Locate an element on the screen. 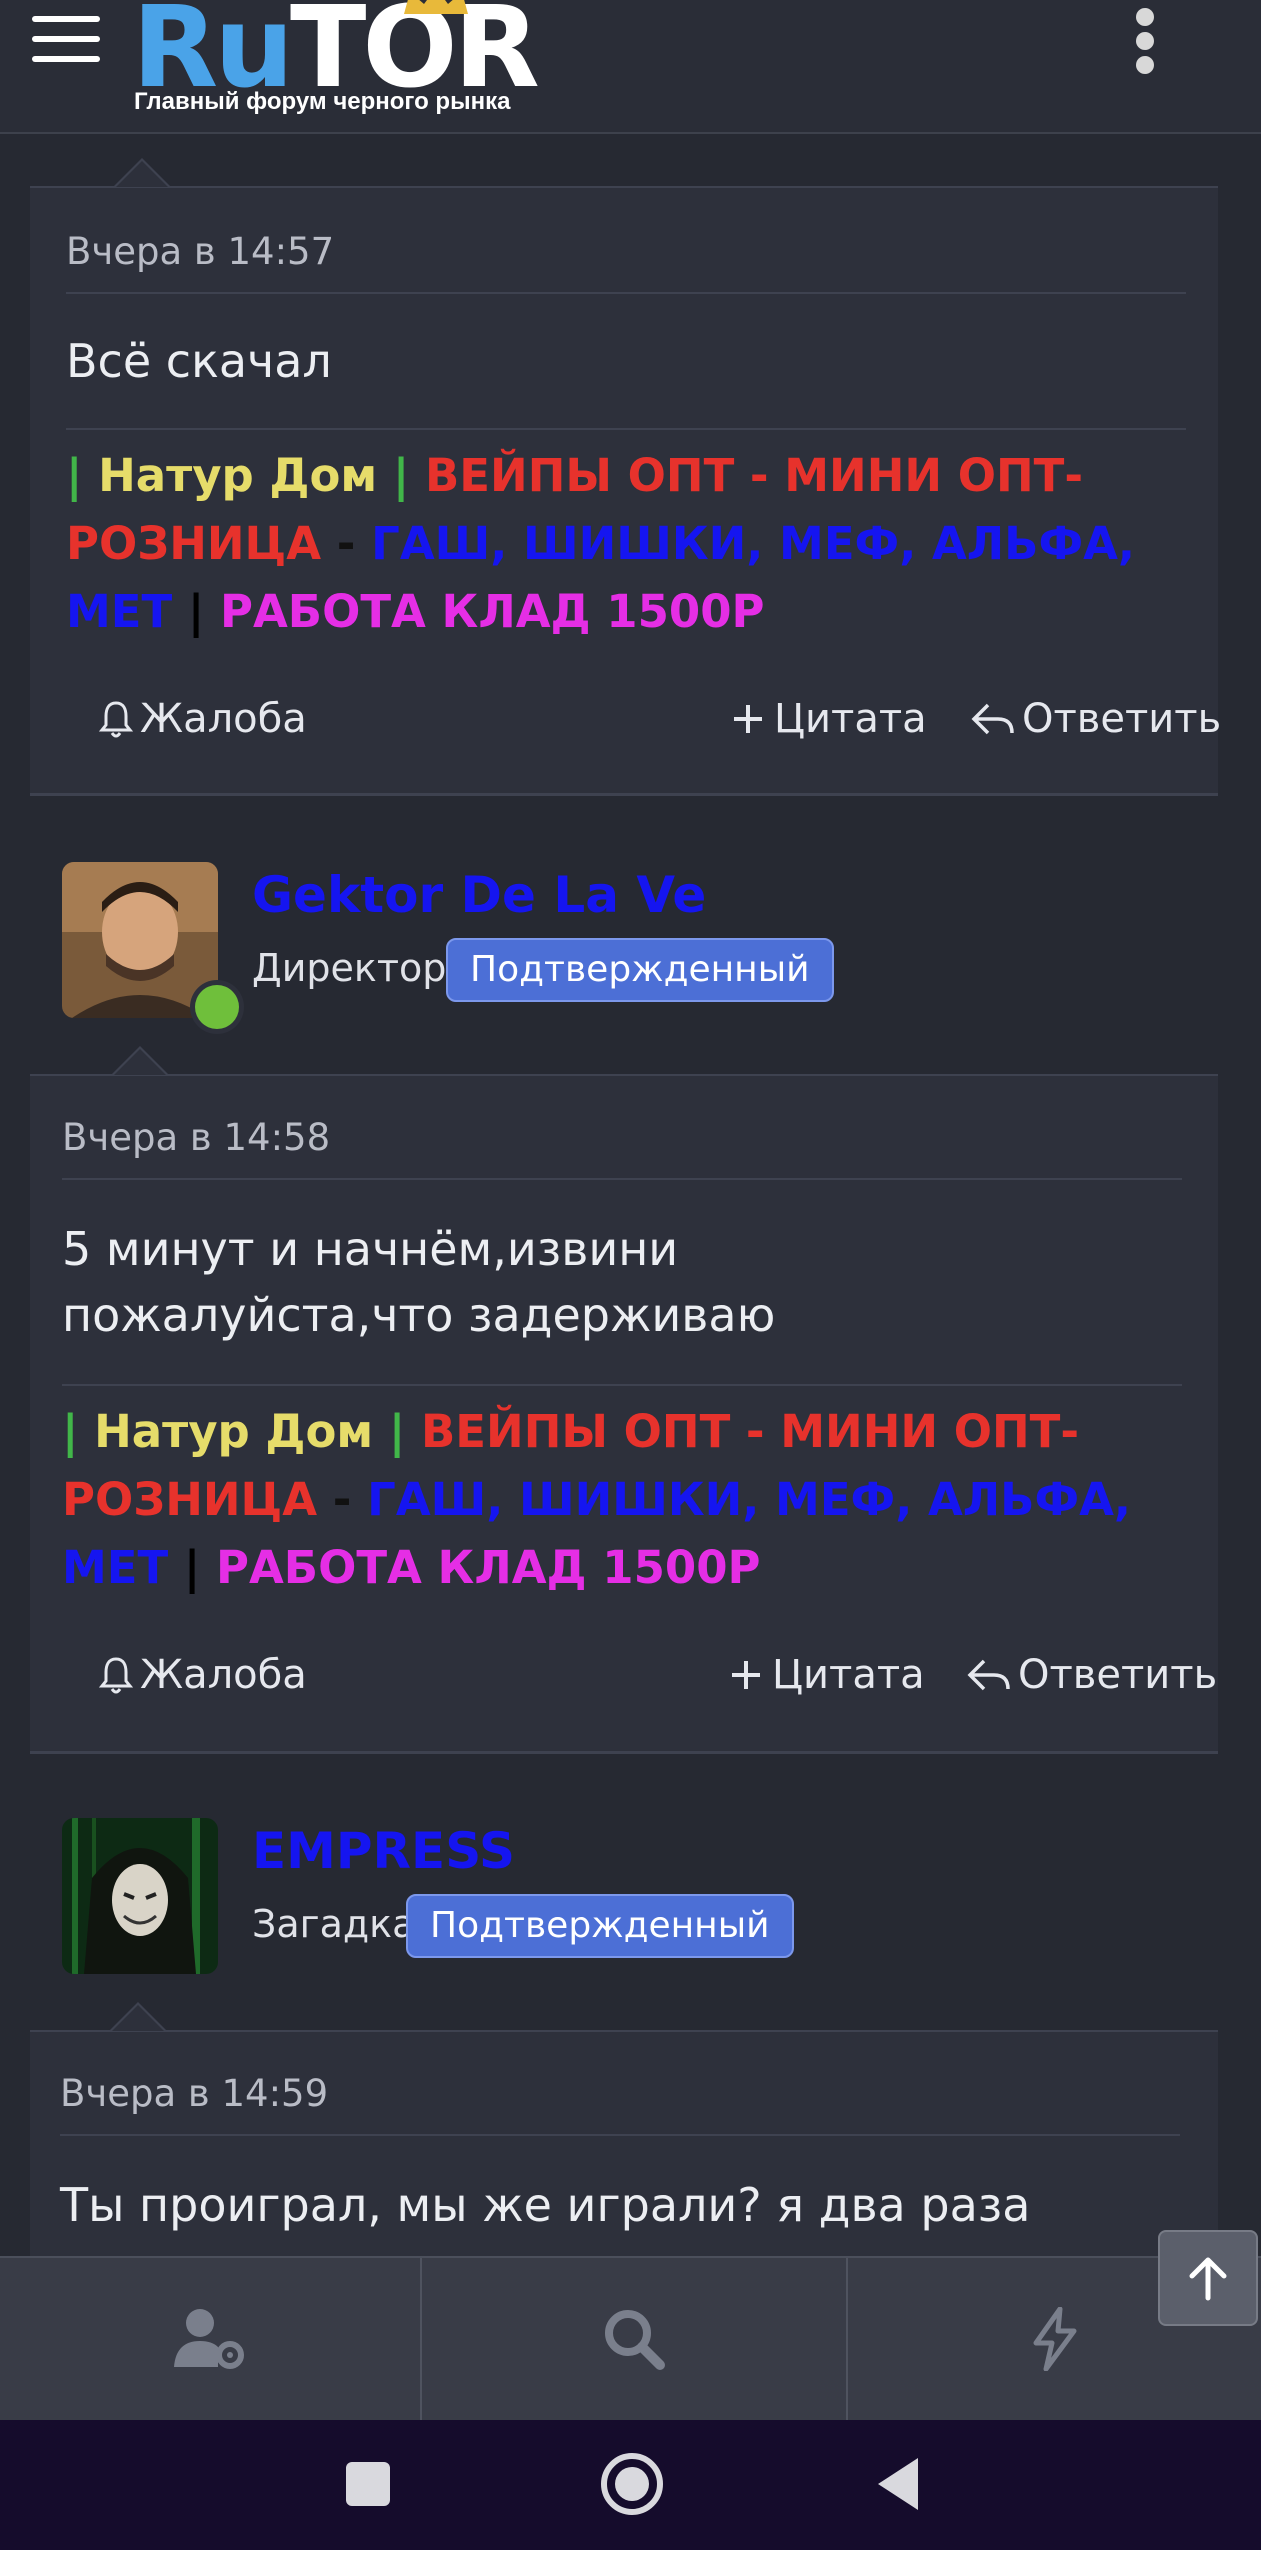  back-icon is located at coordinates (898, 2484).